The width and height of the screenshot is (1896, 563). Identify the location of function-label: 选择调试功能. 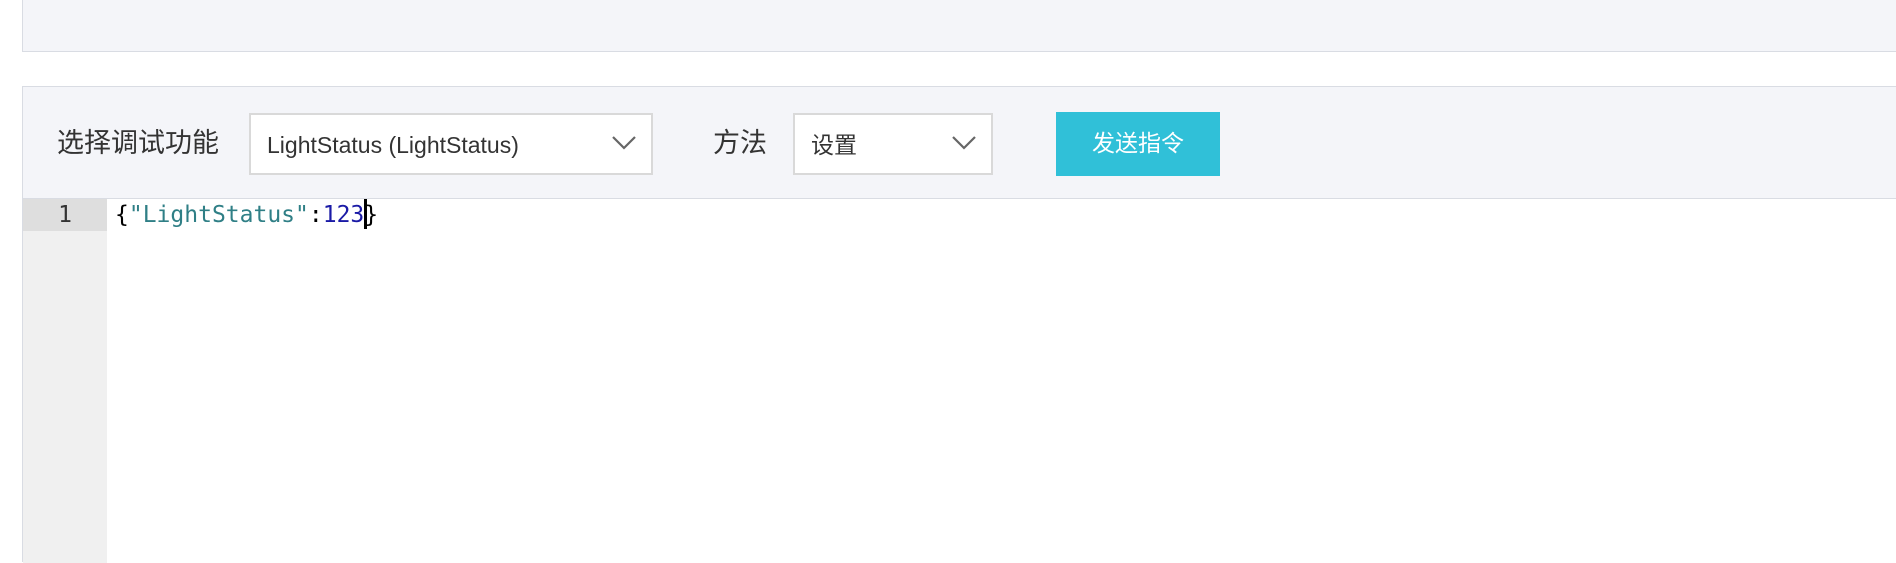
(138, 143).